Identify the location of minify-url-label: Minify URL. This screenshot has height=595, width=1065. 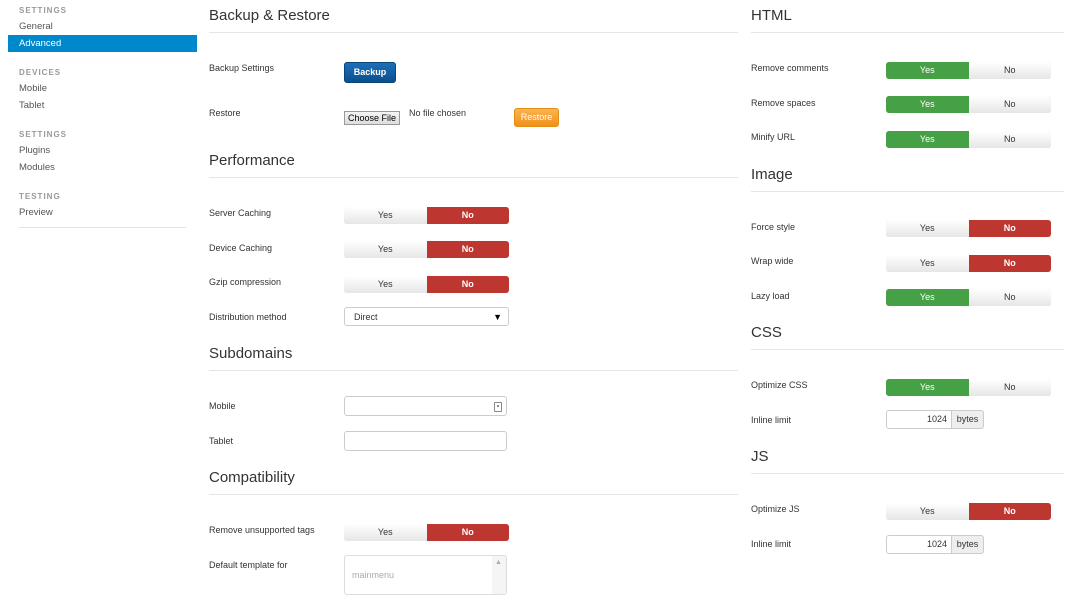
(773, 137).